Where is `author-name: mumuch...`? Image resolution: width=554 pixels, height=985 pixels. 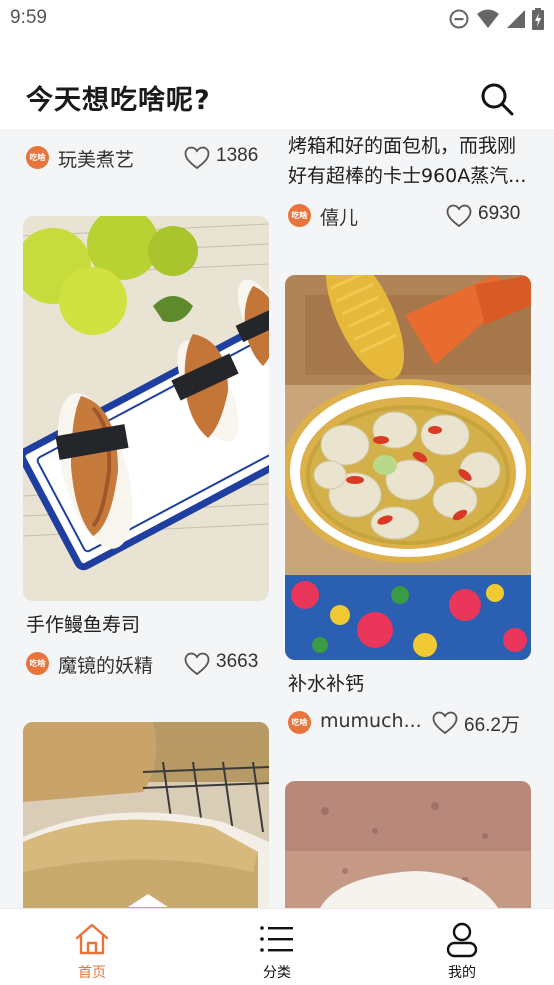
author-name: mumuch... is located at coordinates (371, 721).